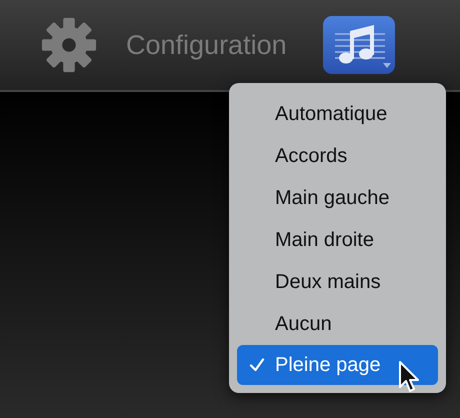  What do you see at coordinates (358, 45) in the screenshot?
I see `music-button` at bounding box center [358, 45].